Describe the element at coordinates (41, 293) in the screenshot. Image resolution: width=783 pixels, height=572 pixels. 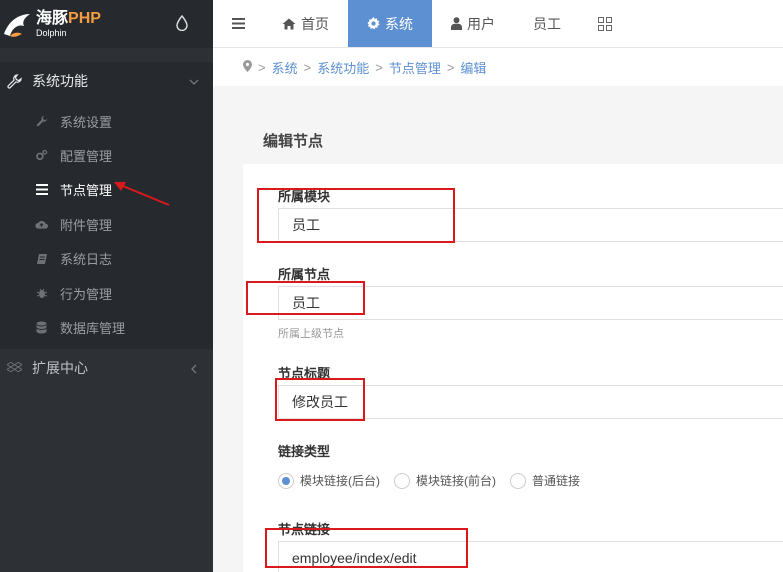
I see `bug-icon` at that location.